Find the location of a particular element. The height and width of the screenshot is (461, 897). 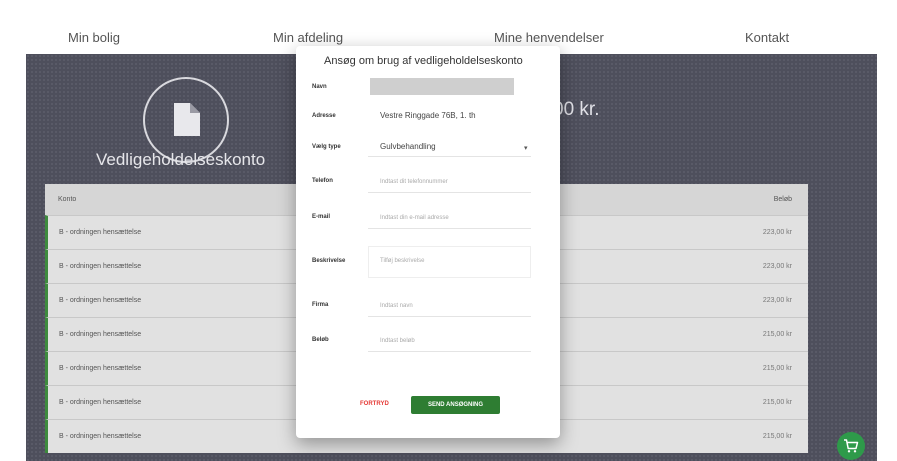

send-application-button: SEND ANSØGNING is located at coordinates (455, 405).